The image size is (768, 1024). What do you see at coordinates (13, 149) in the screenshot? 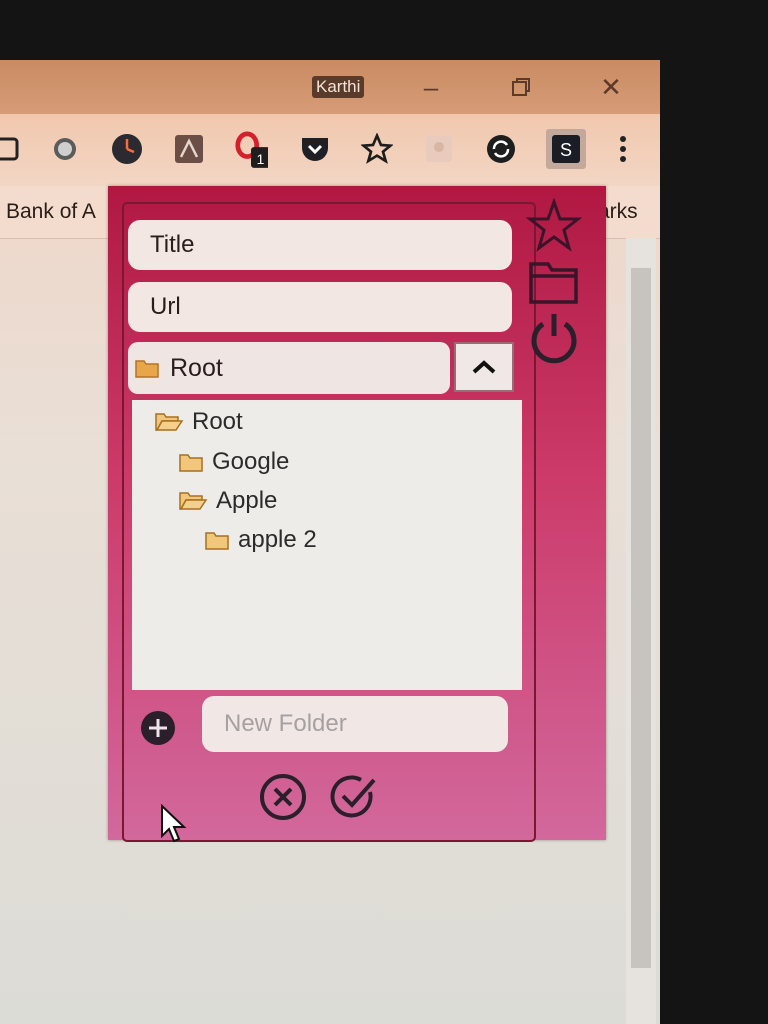
I see `square-extension-icon` at bounding box center [13, 149].